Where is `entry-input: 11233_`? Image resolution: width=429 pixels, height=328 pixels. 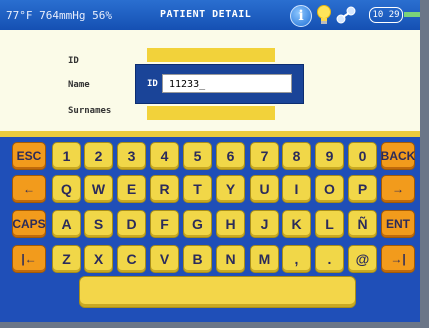
entry-input: 11233_ is located at coordinates (227, 83).